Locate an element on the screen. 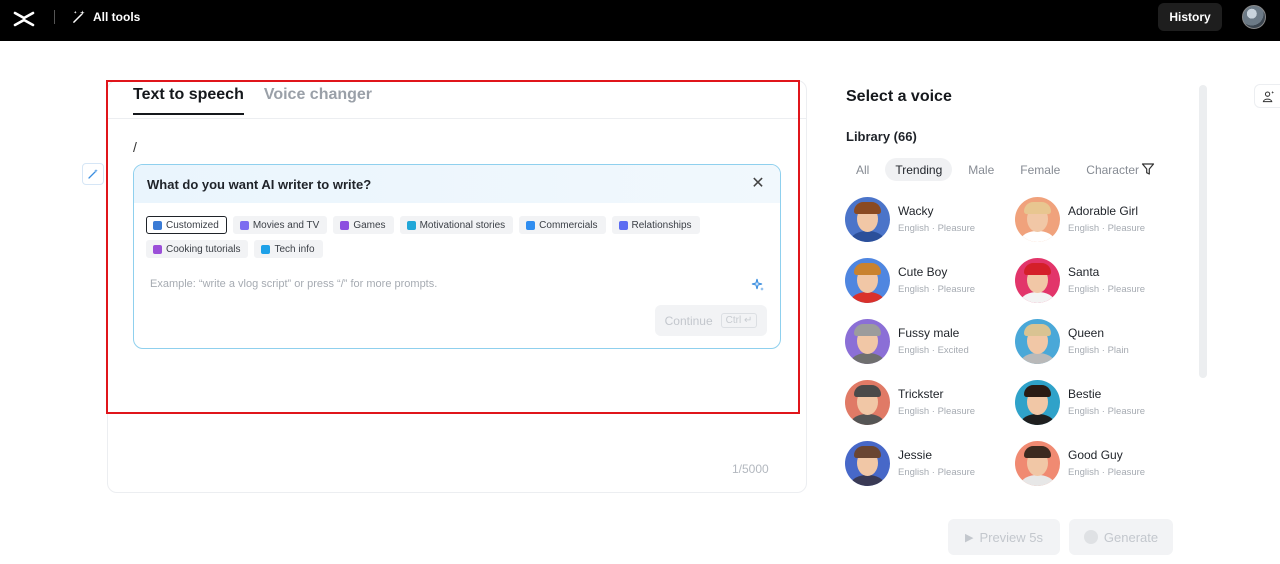 The image size is (1280, 564). prompt-chip-tech-info: Tech info is located at coordinates (288, 249).